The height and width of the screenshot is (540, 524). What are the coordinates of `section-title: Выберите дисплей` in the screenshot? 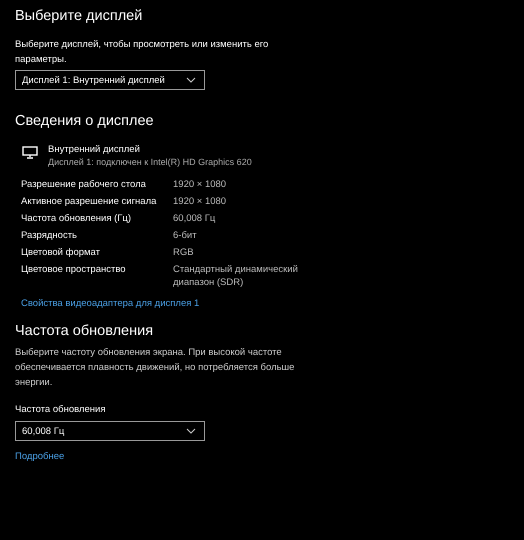 It's located at (78, 16).